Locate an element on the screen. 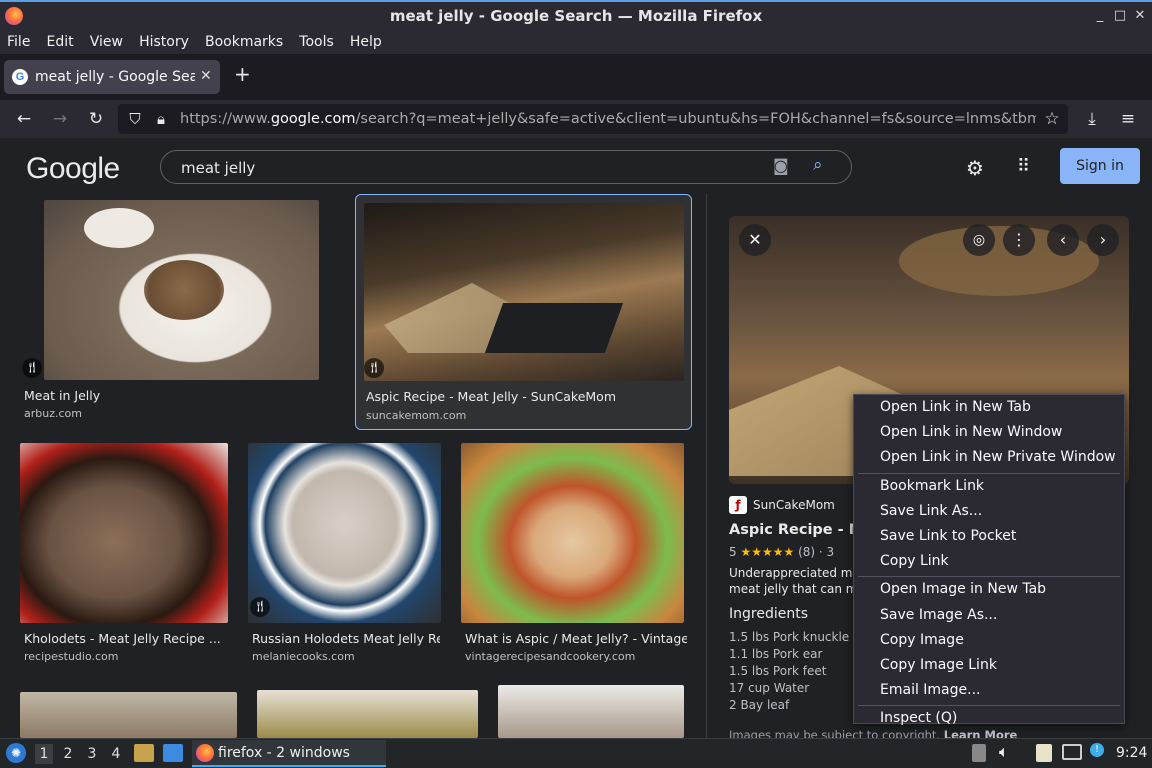  search-icon: ⌕ is located at coordinates (818, 165).